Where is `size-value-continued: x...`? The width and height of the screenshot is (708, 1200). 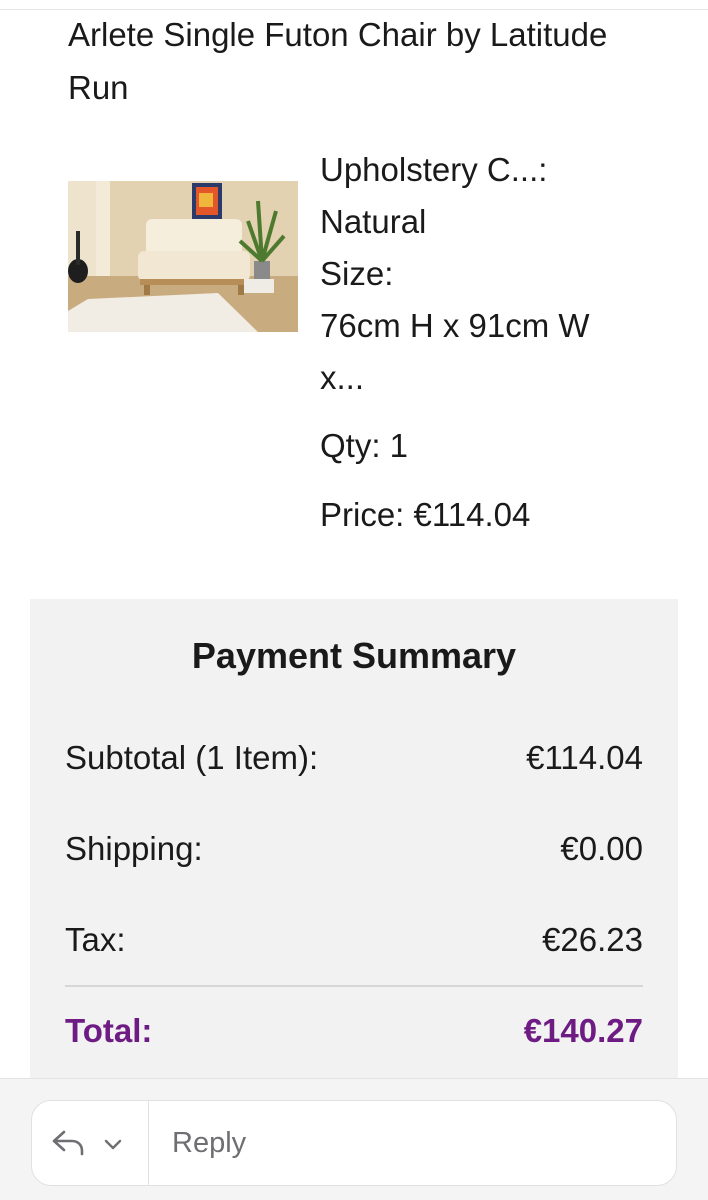
size-value-continued: x... is located at coordinates (342, 377).